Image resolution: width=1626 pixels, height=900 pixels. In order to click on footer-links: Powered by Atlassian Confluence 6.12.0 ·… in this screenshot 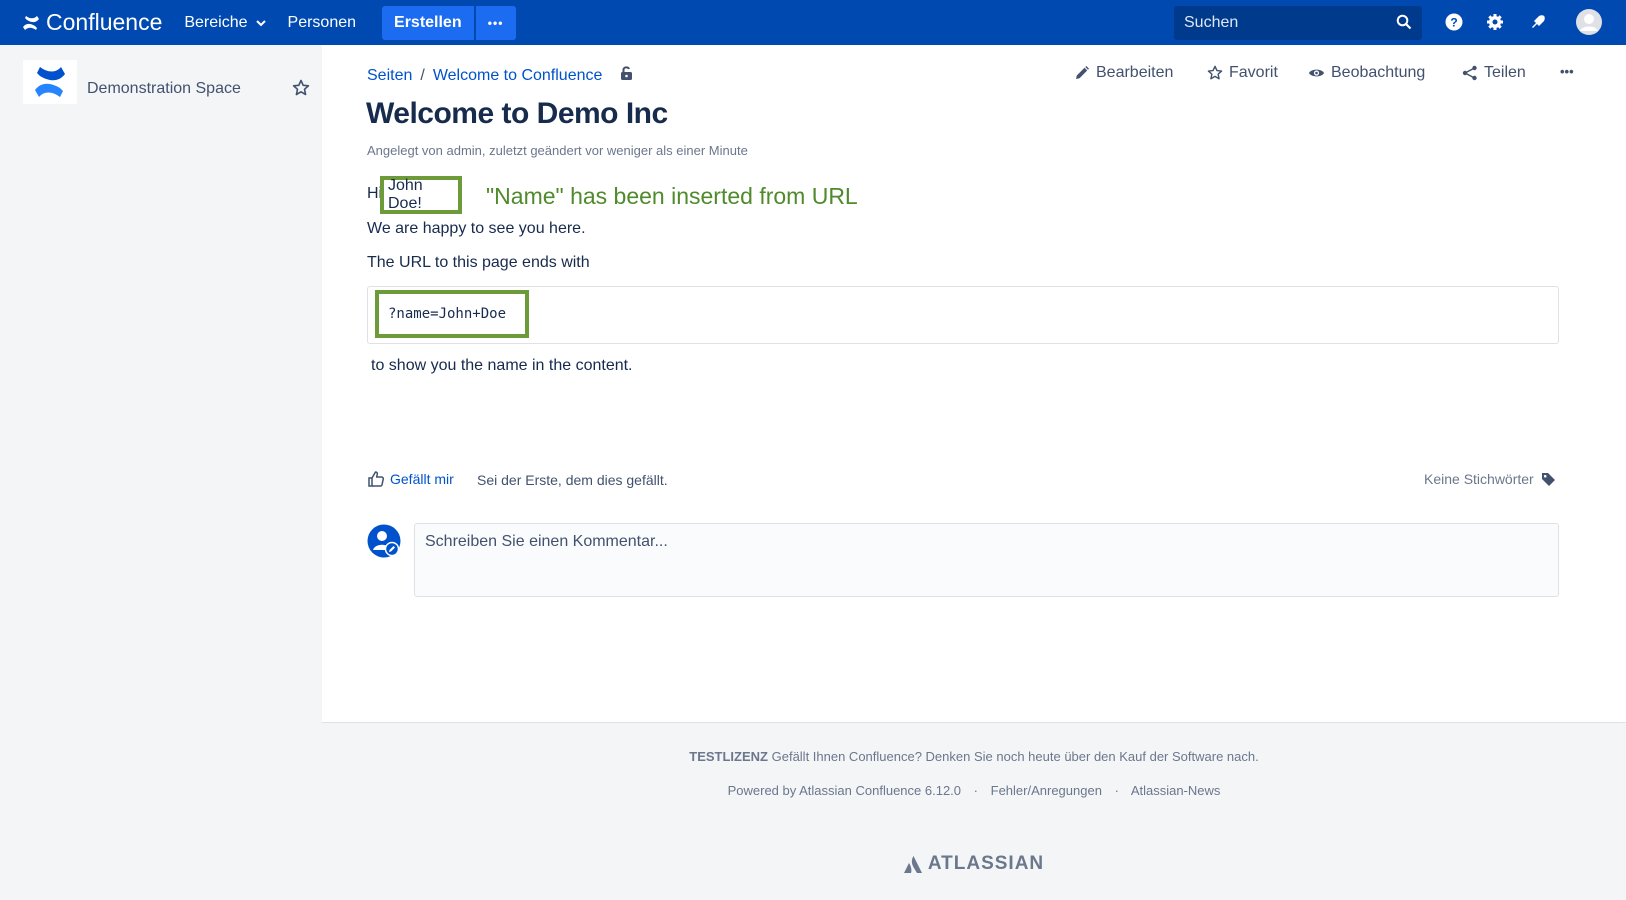, I will do `click(974, 790)`.